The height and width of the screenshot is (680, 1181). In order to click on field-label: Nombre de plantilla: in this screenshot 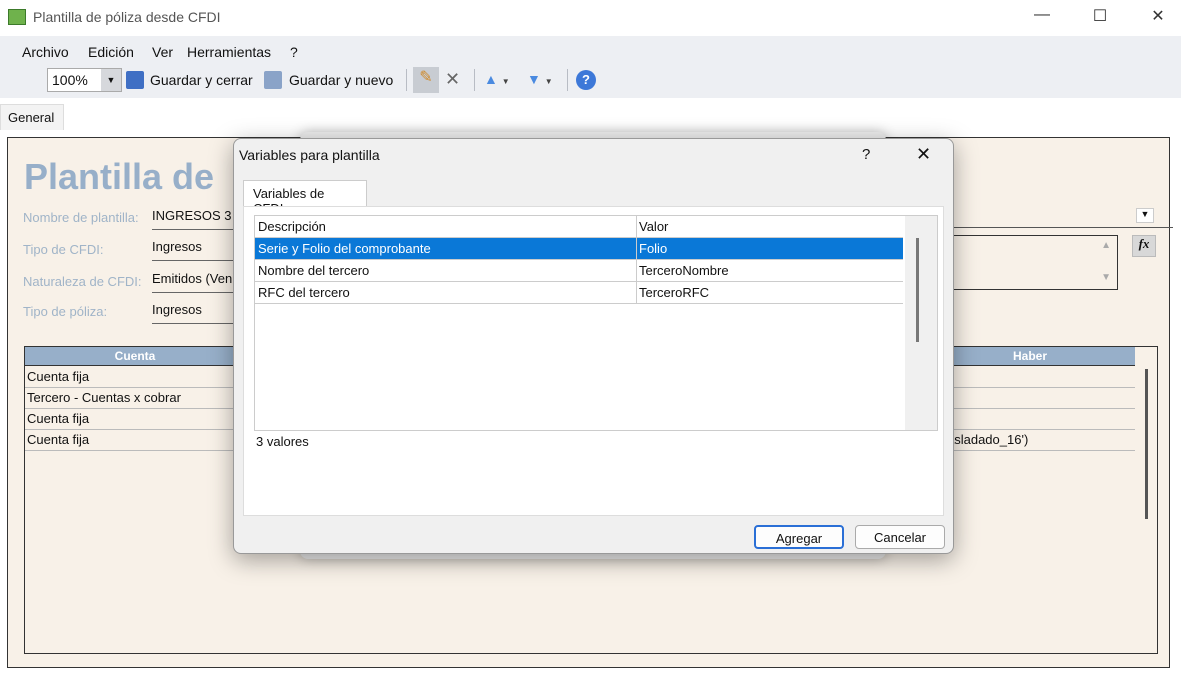, I will do `click(81, 217)`.